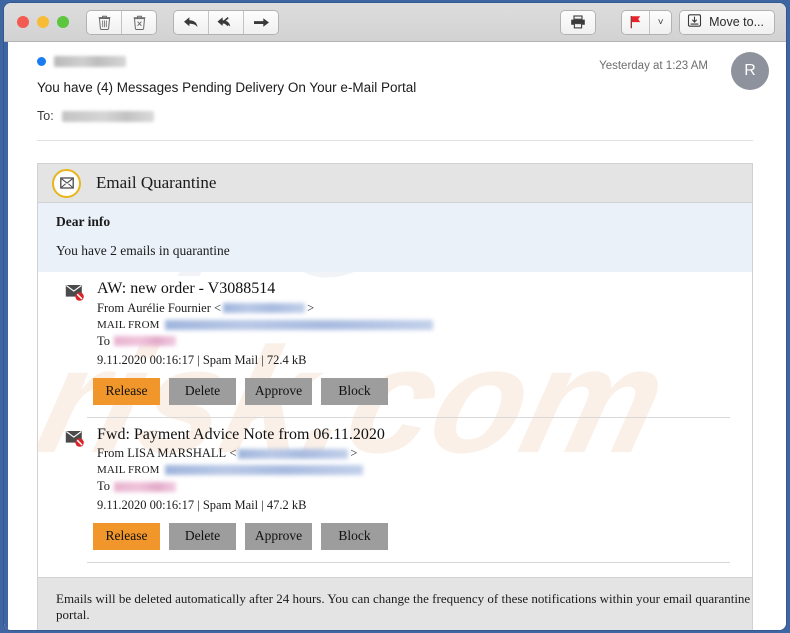 The width and height of the screenshot is (790, 633). I want to click on move-to-icon, so click(694, 22).